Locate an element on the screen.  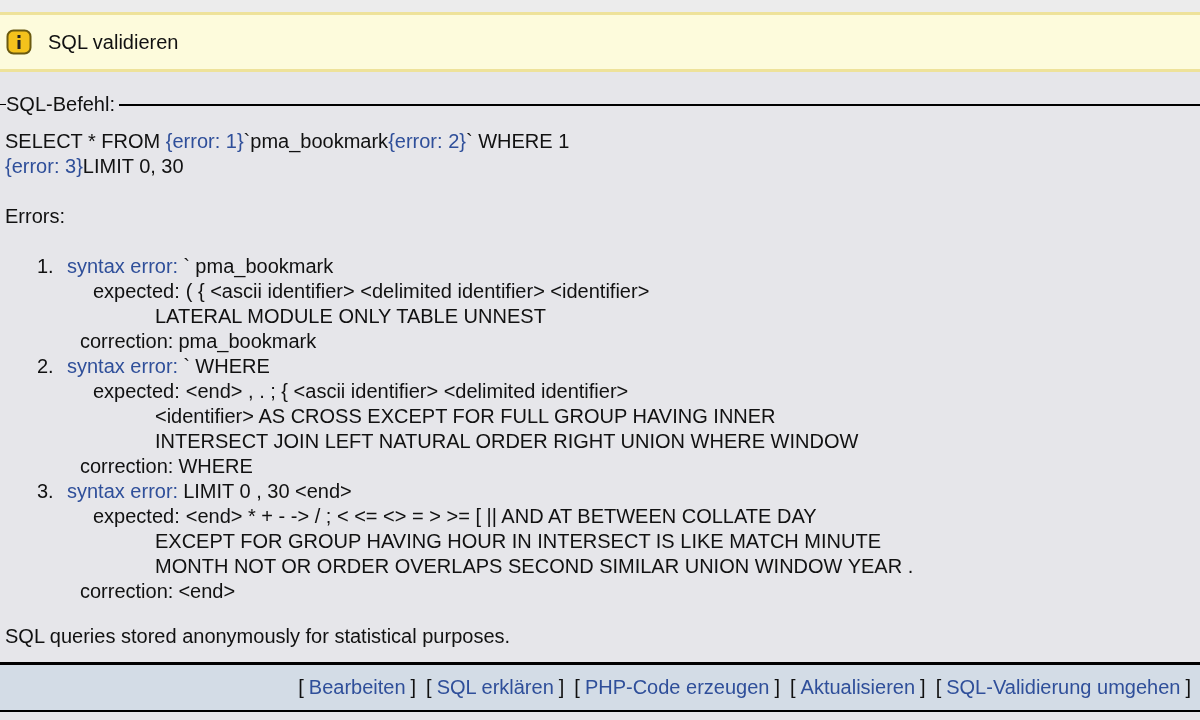
correction-value: WHERE is located at coordinates (215, 466).